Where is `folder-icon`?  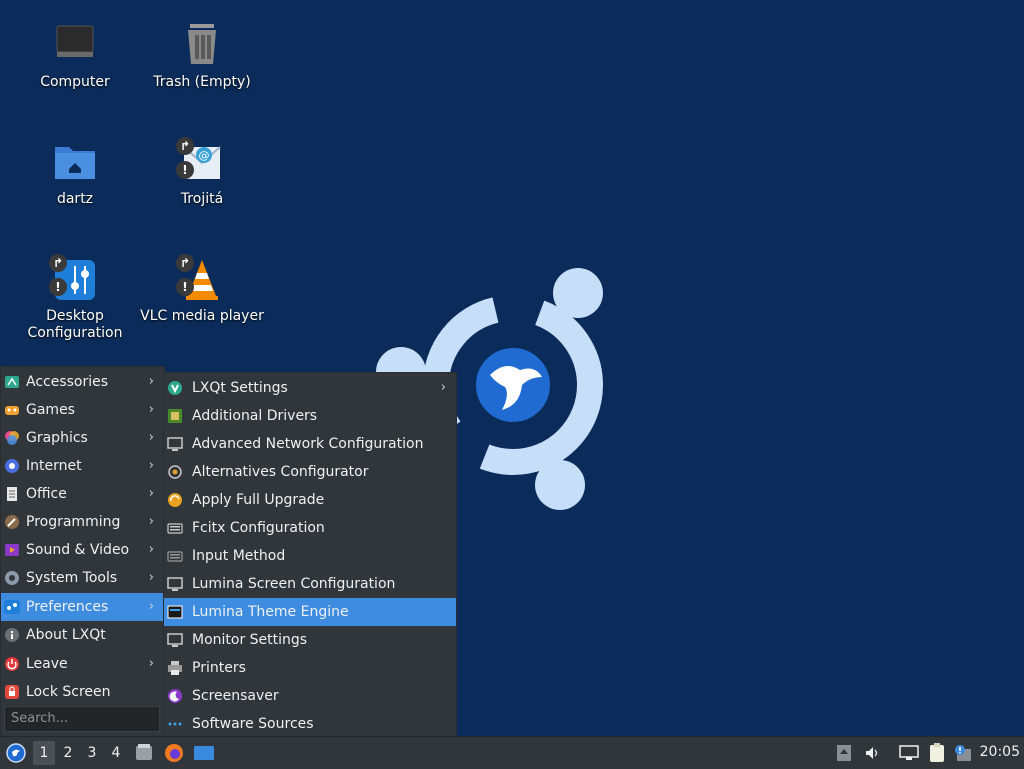
folder-icon is located at coordinates (75, 163).